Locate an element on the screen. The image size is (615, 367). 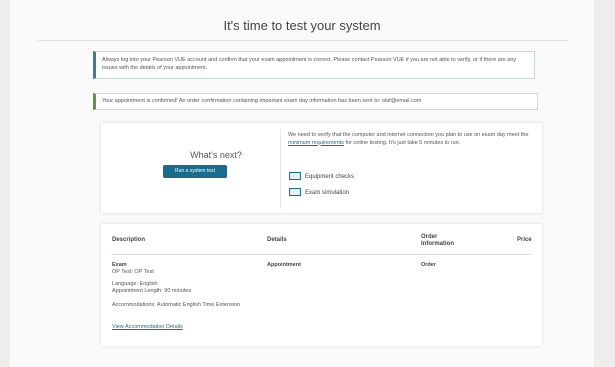
whats-next-heading: What's next? is located at coordinates (216, 155).